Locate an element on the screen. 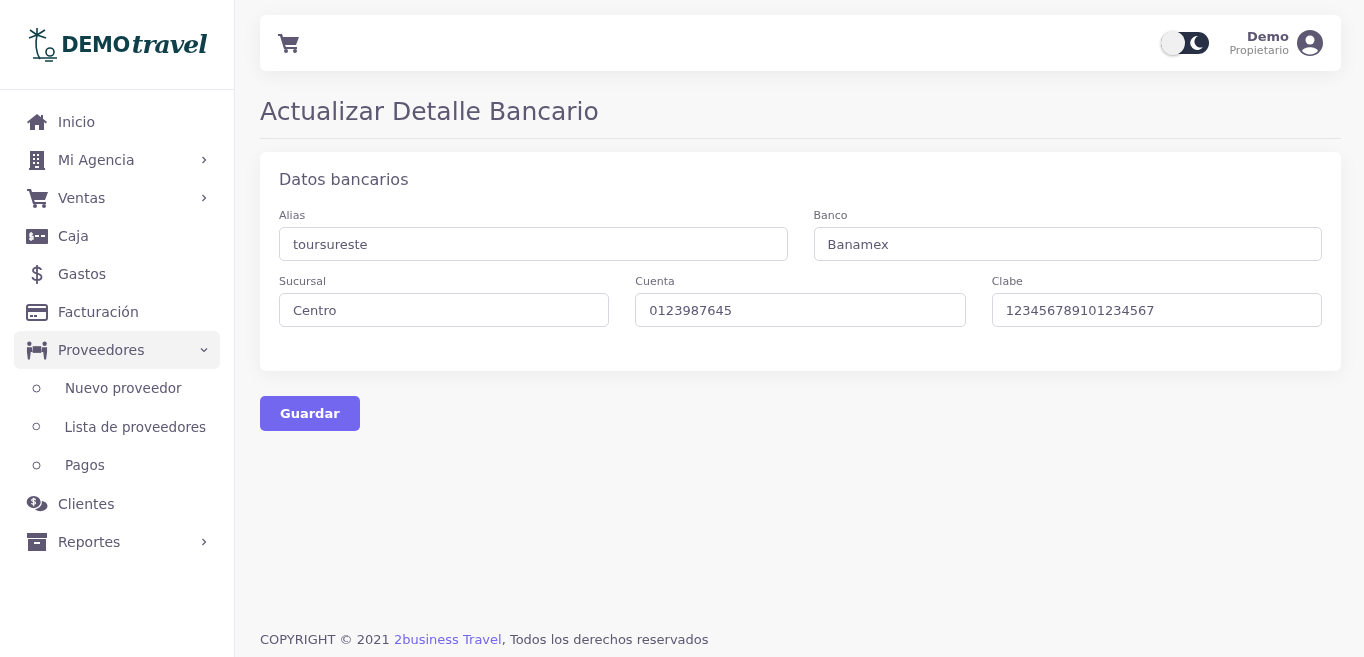 The height and width of the screenshot is (657, 1364). submenu-item: Pagos is located at coordinates (117, 465).